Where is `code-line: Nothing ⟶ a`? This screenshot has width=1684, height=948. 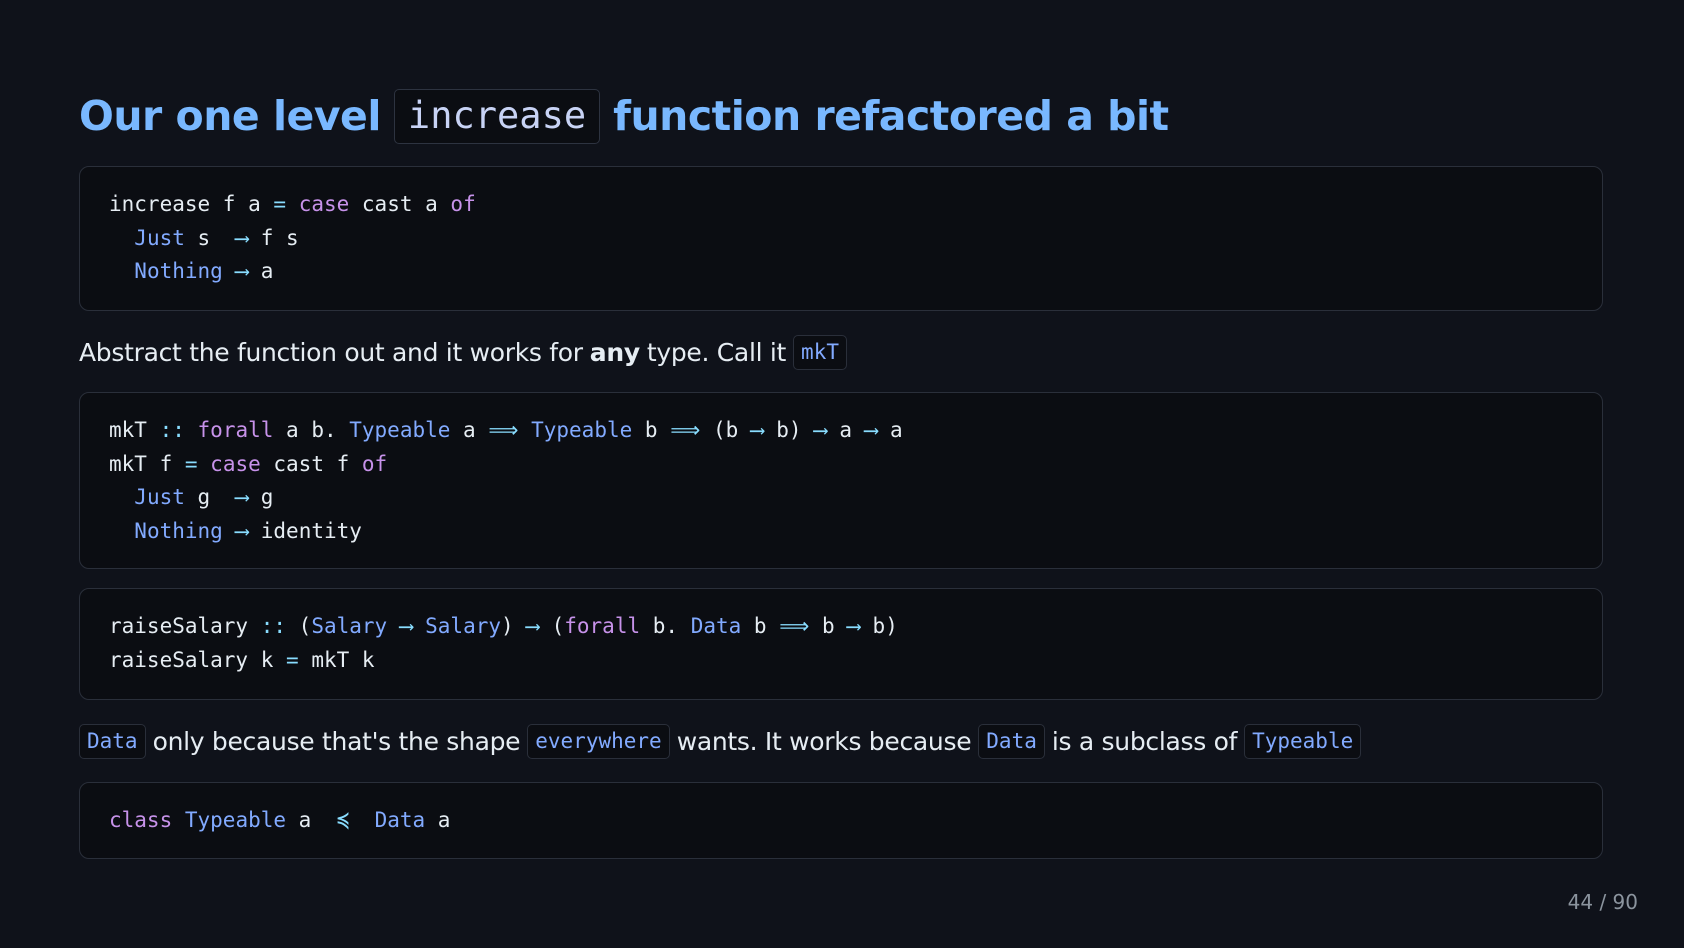
code-line: Nothing ⟶ a is located at coordinates (204, 271).